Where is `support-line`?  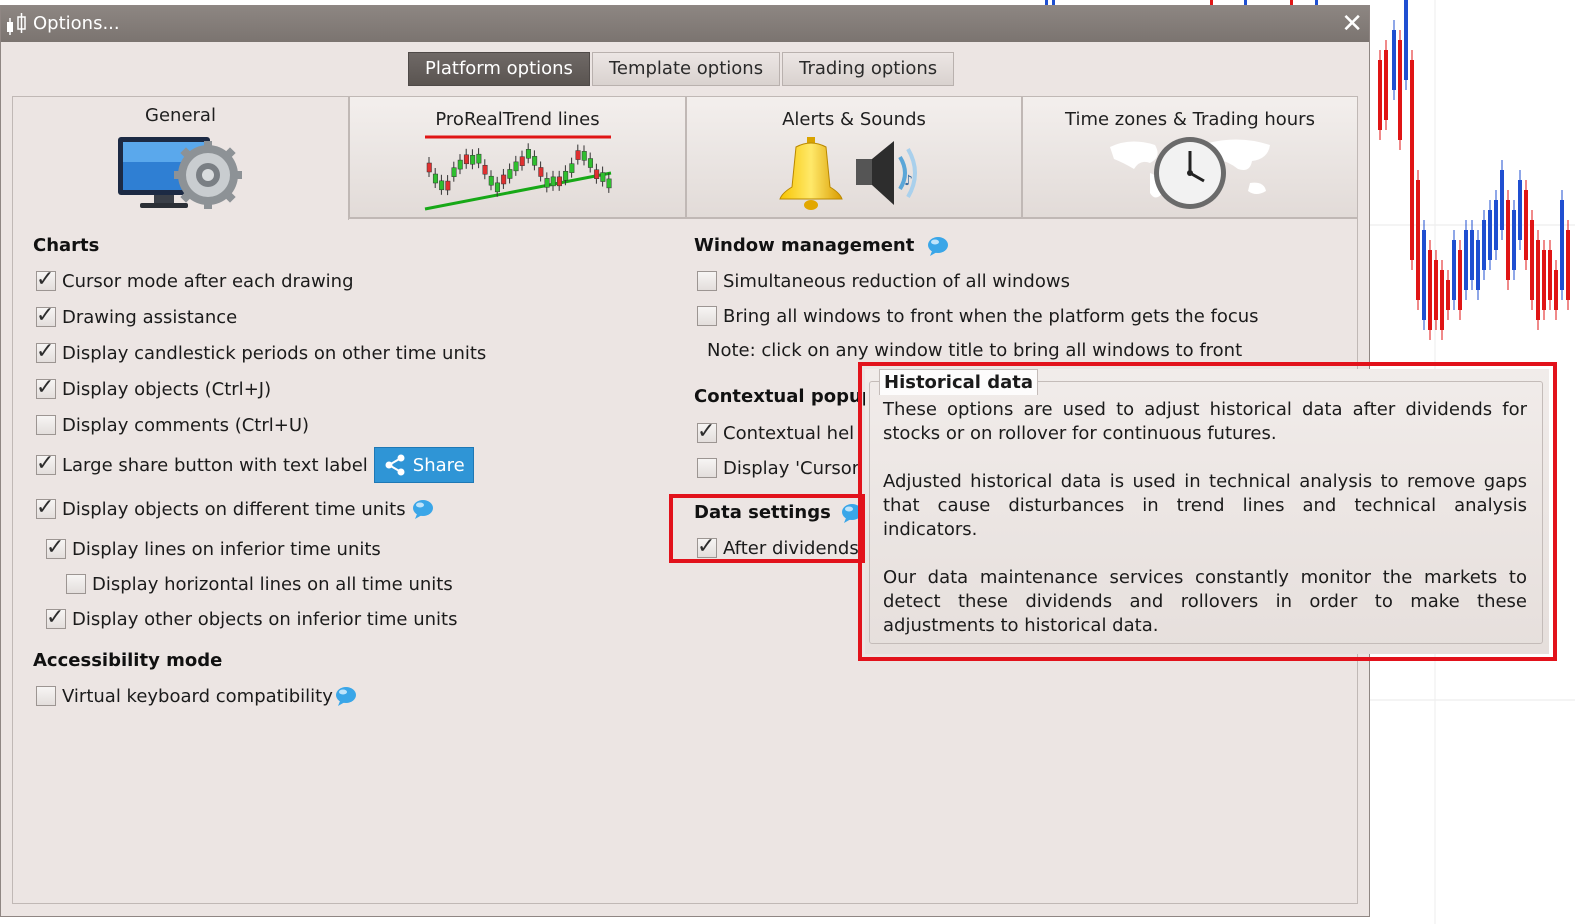
support-line is located at coordinates (517, 191).